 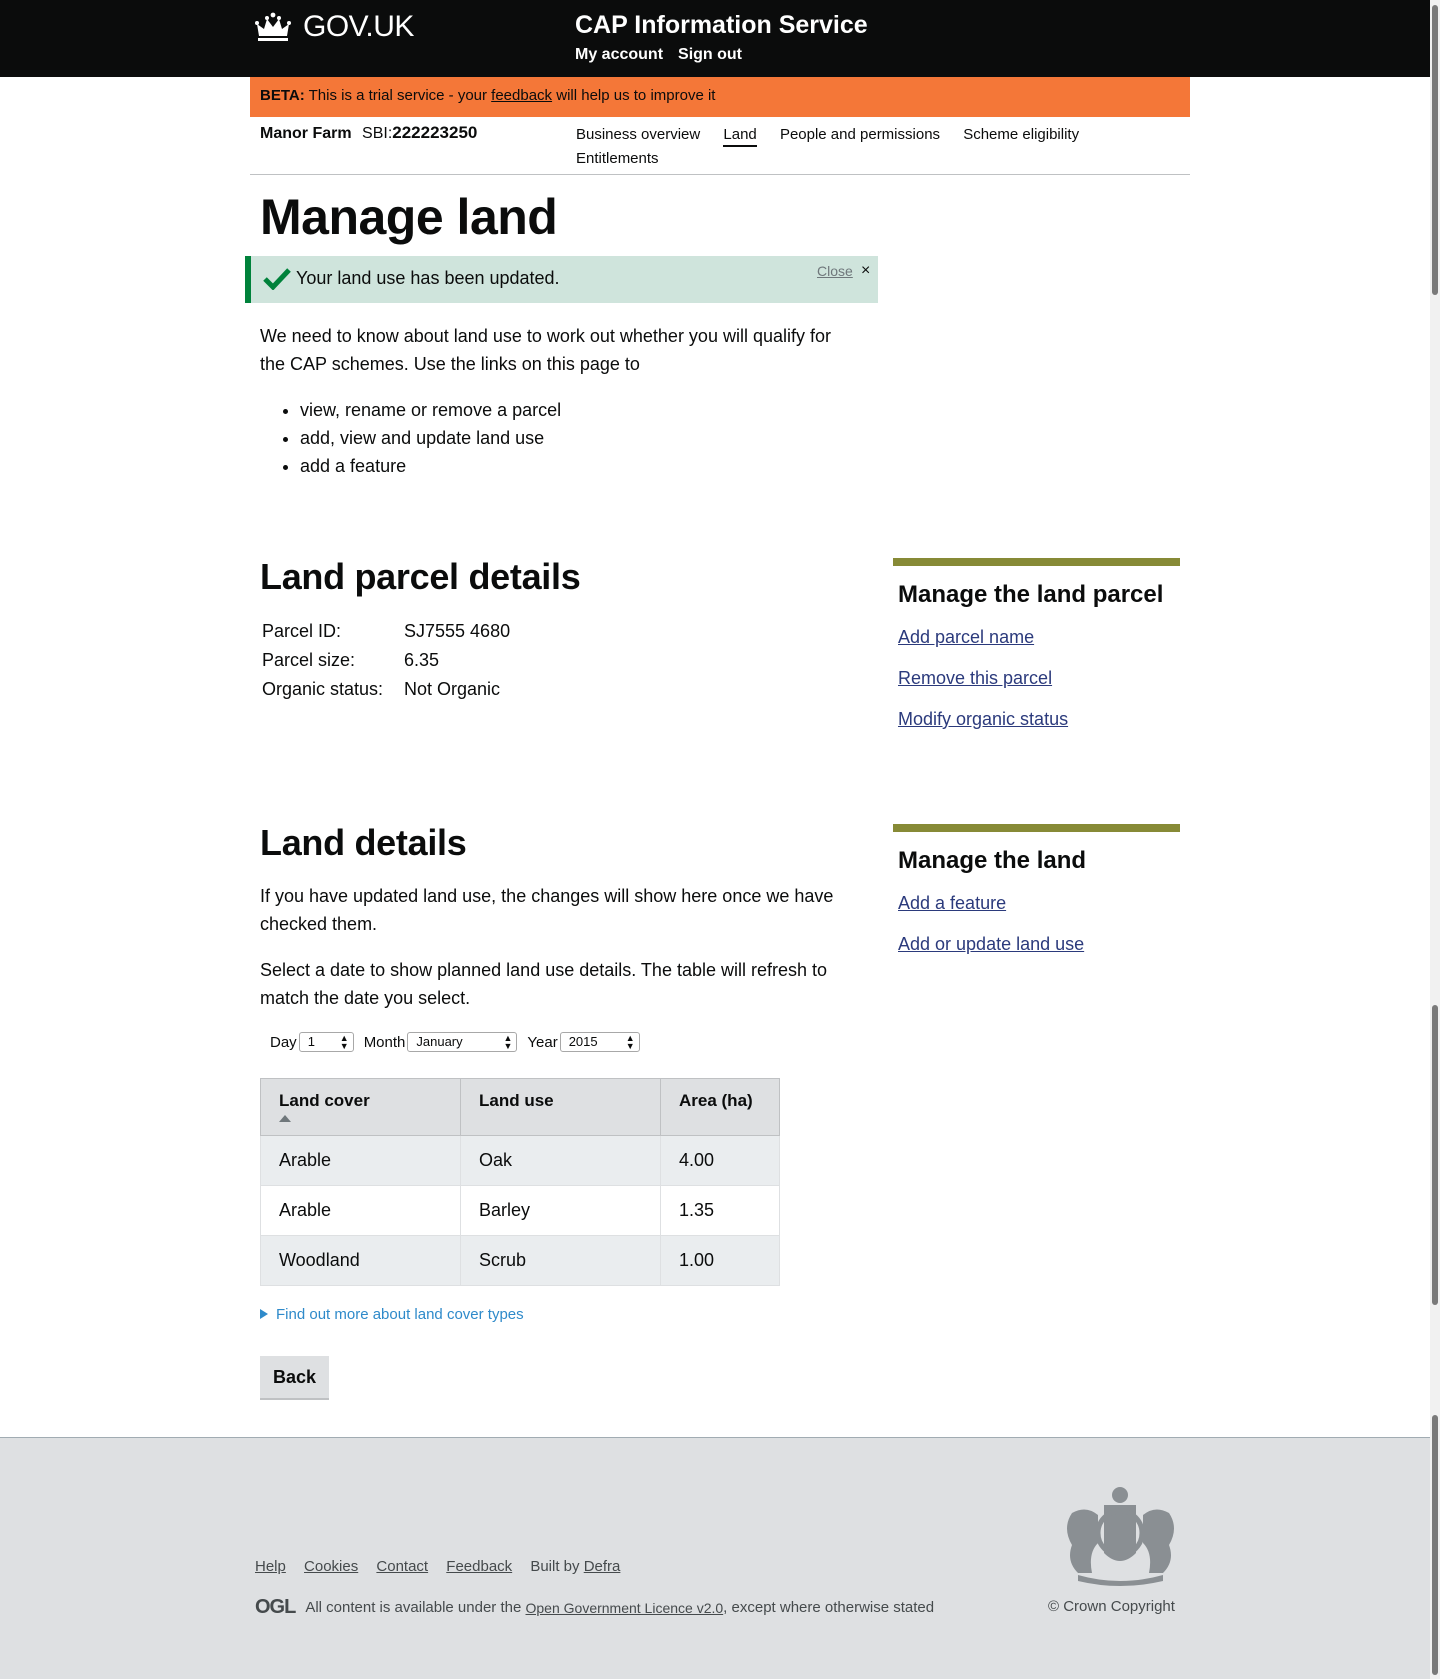 I want to click on table-row: Arable Barley 1.35, so click(x=520, y=1210).